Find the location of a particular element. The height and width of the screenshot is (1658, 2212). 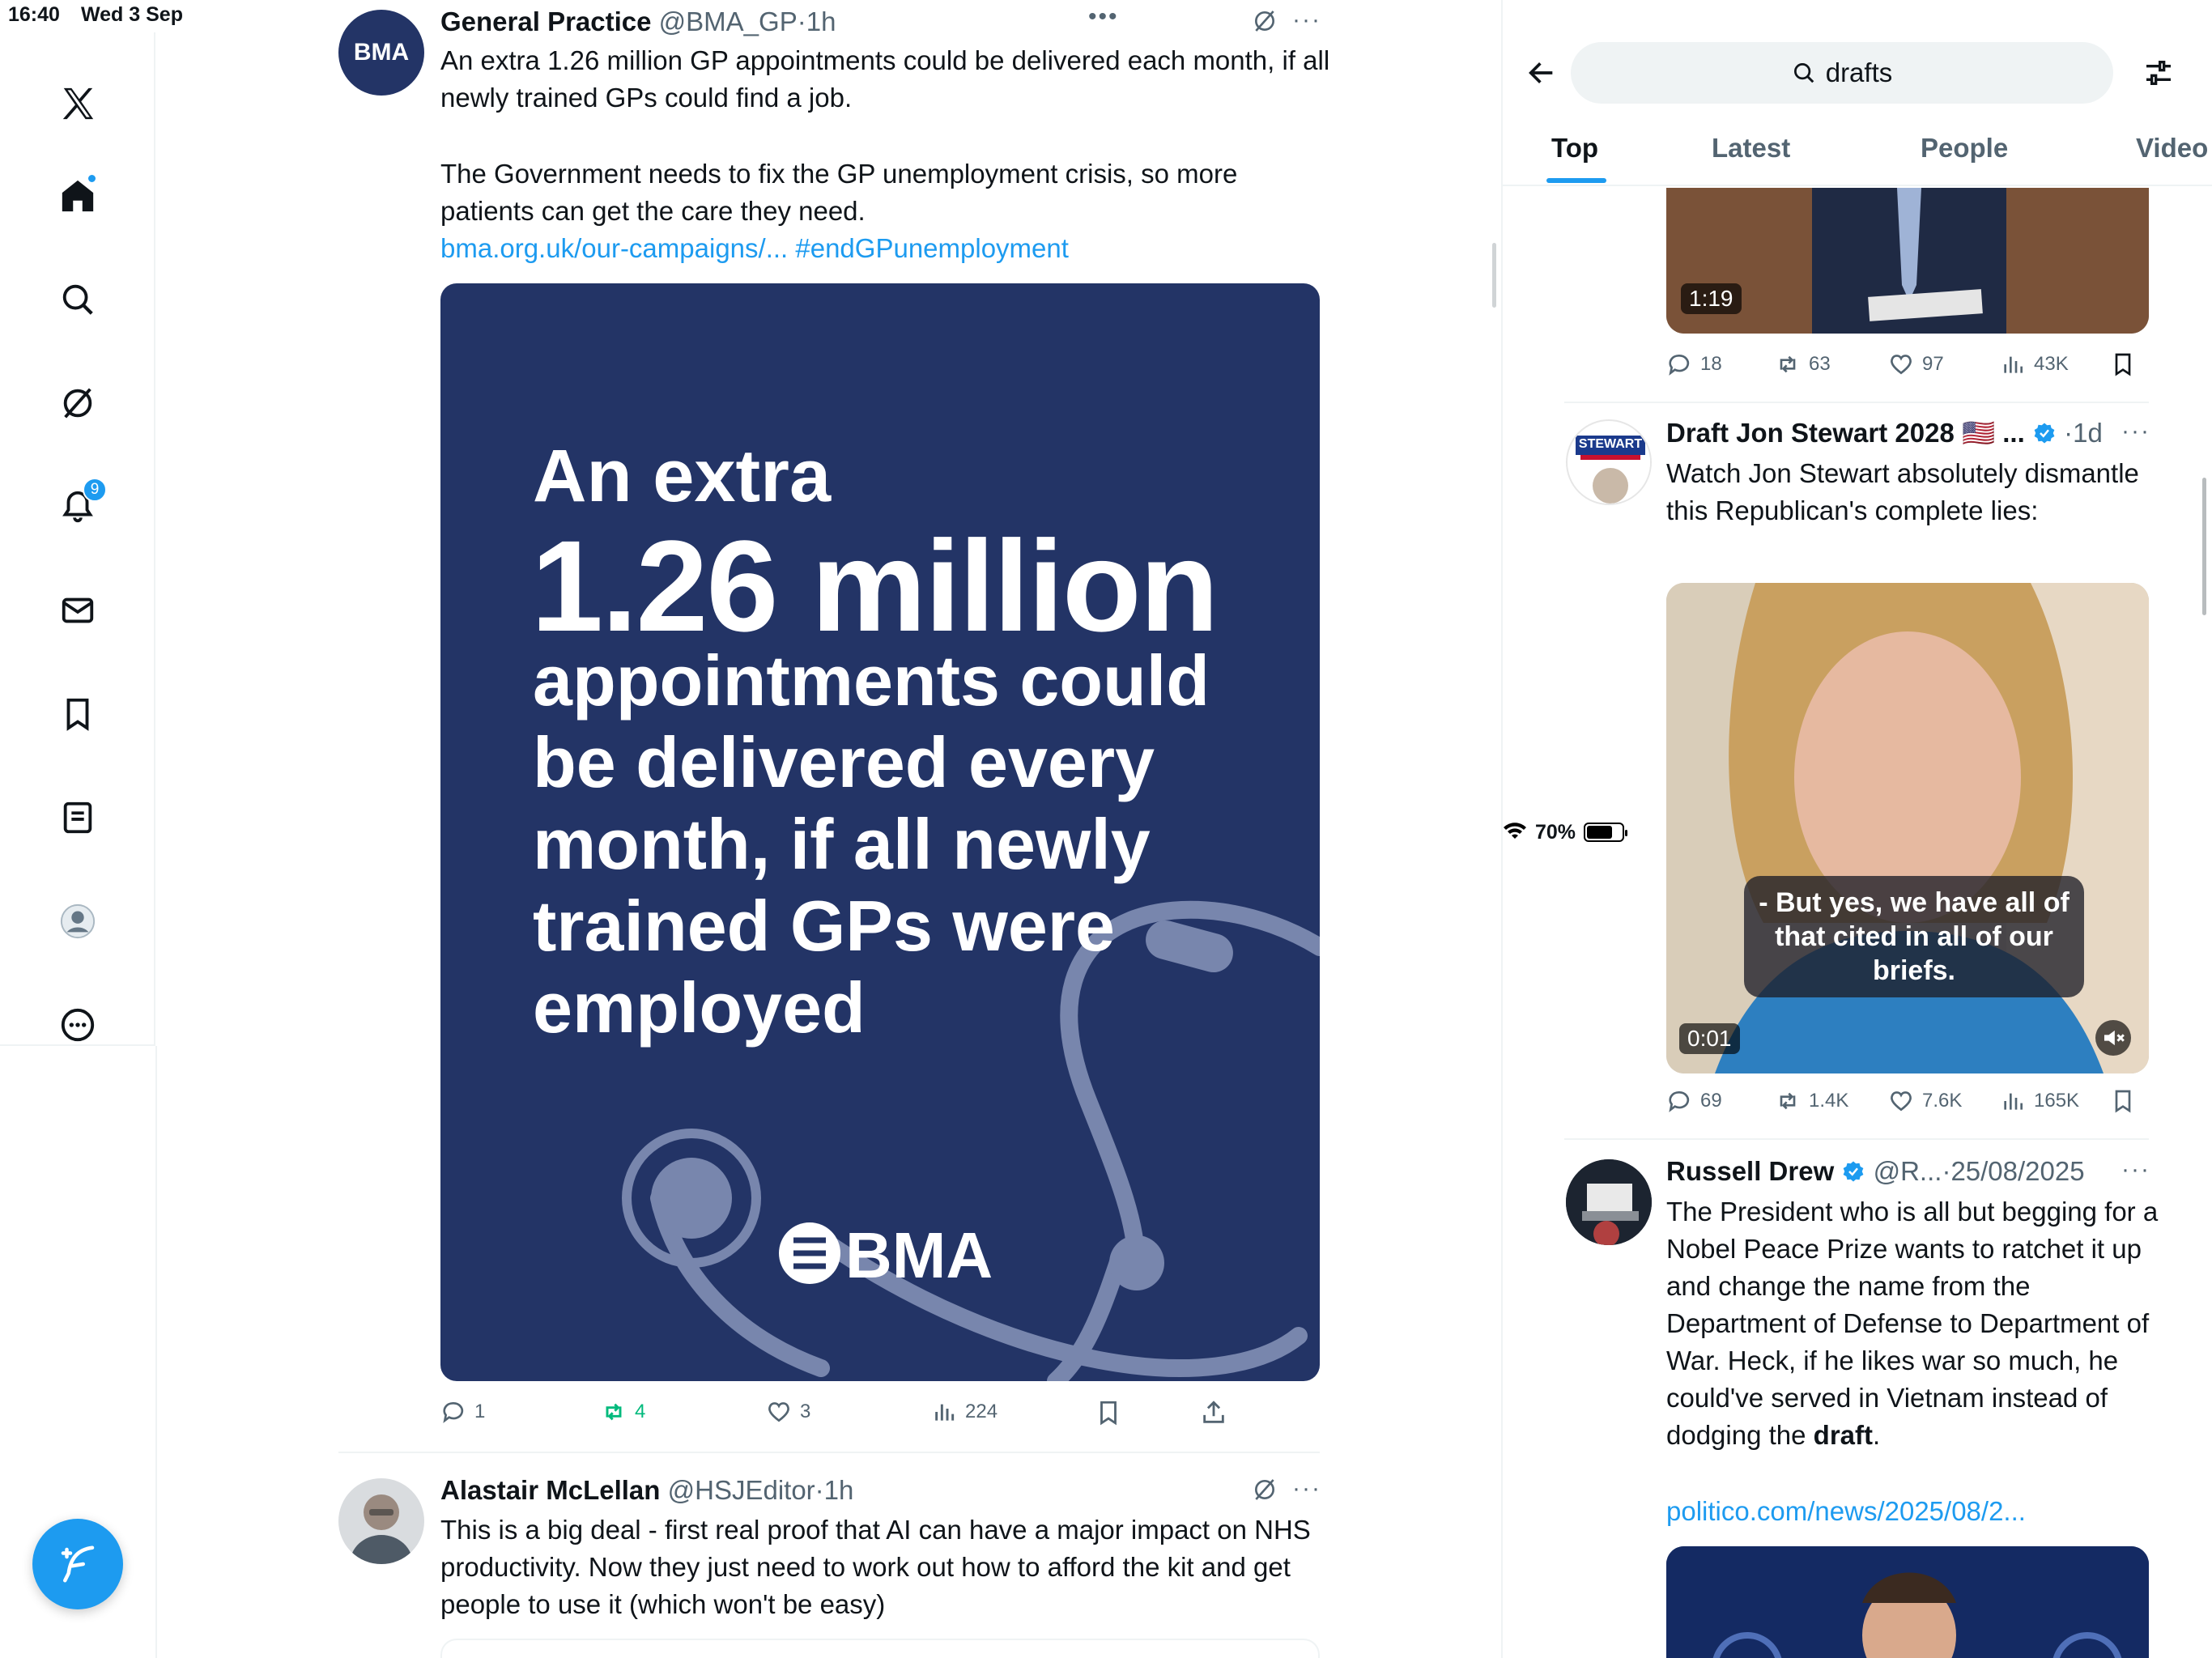

reply-button: 69 is located at coordinates (1694, 1101).